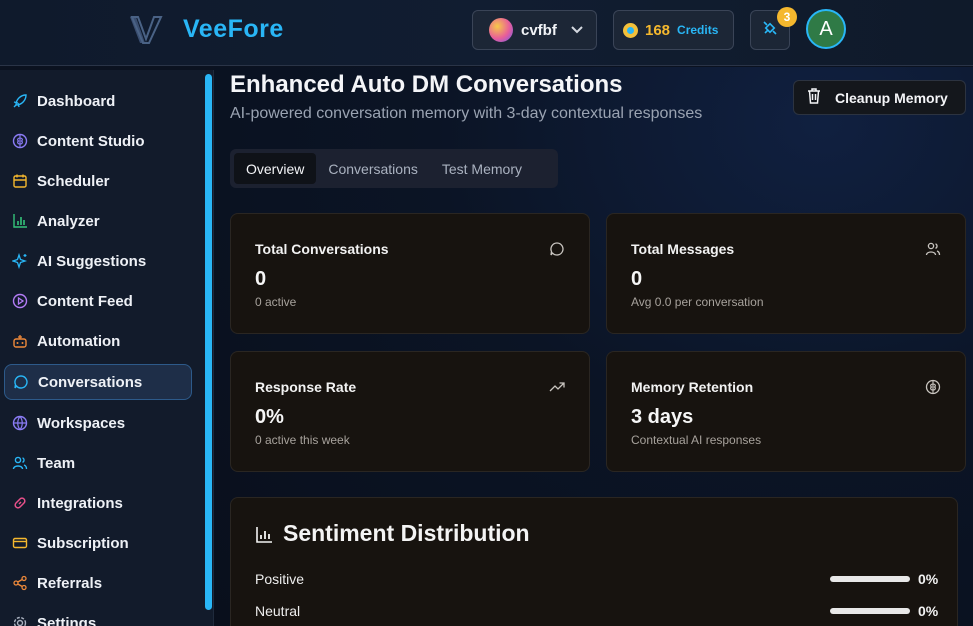 The width and height of the screenshot is (973, 626). I want to click on sidebar-item-workspaces: Workspaces, so click(98, 423).